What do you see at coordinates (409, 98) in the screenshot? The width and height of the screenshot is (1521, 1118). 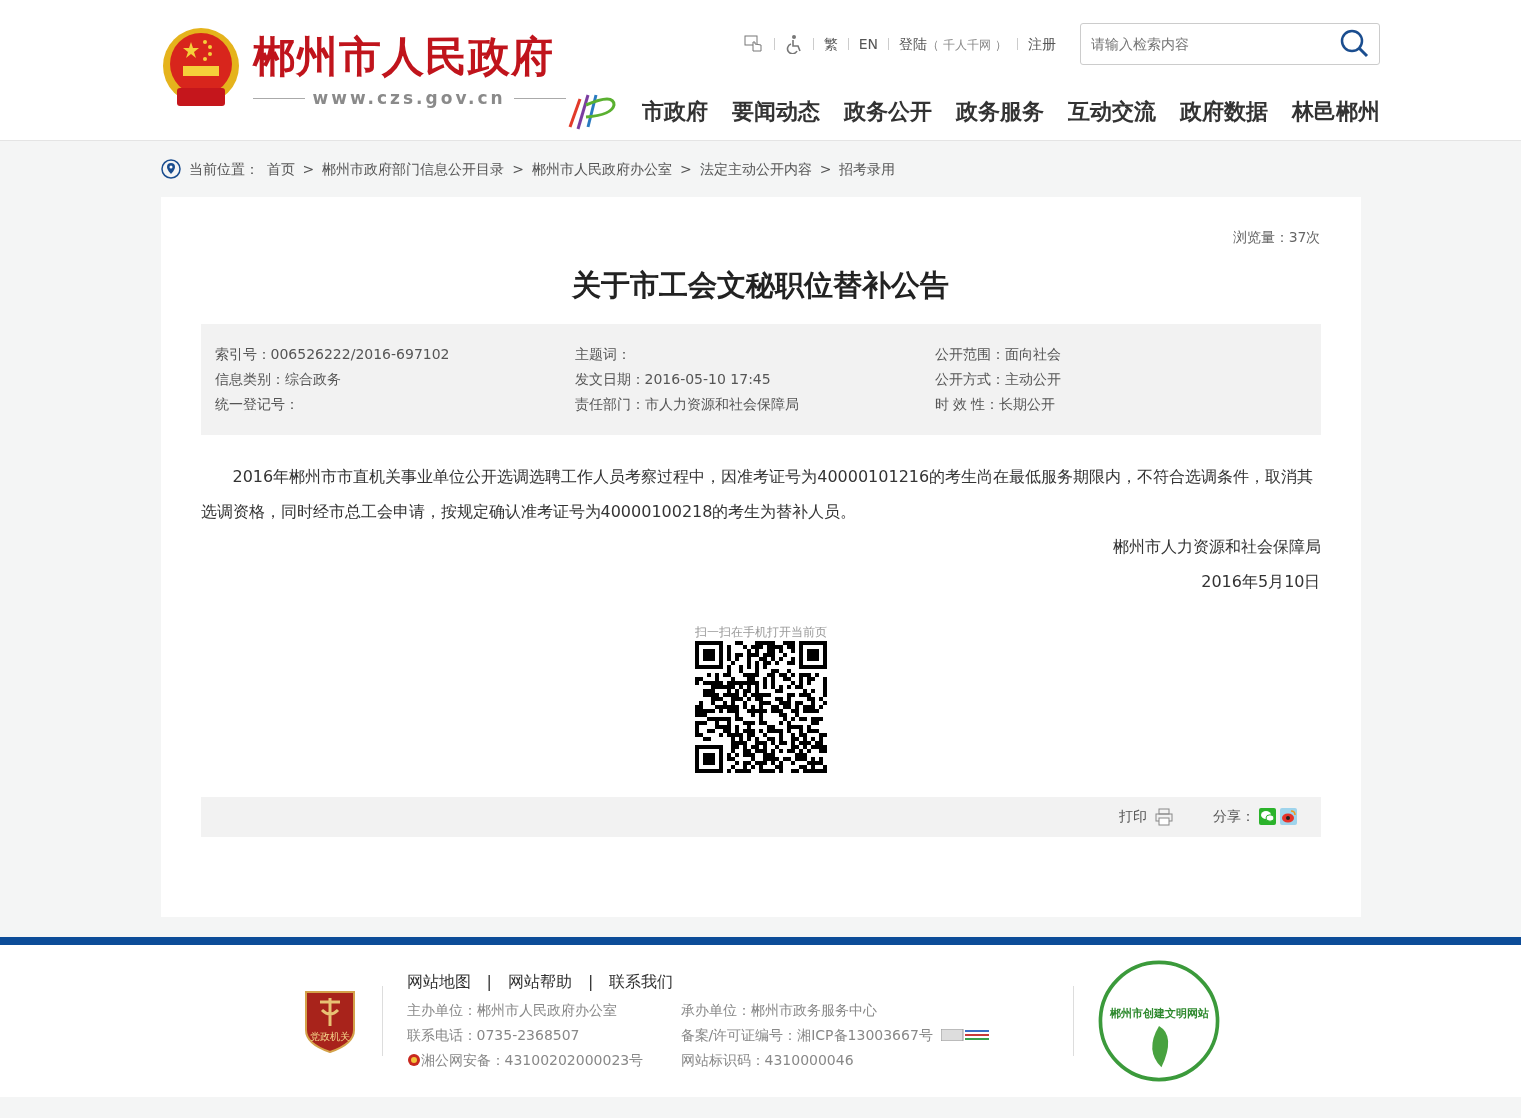 I see `site-url: www.czs.gov.cn` at bounding box center [409, 98].